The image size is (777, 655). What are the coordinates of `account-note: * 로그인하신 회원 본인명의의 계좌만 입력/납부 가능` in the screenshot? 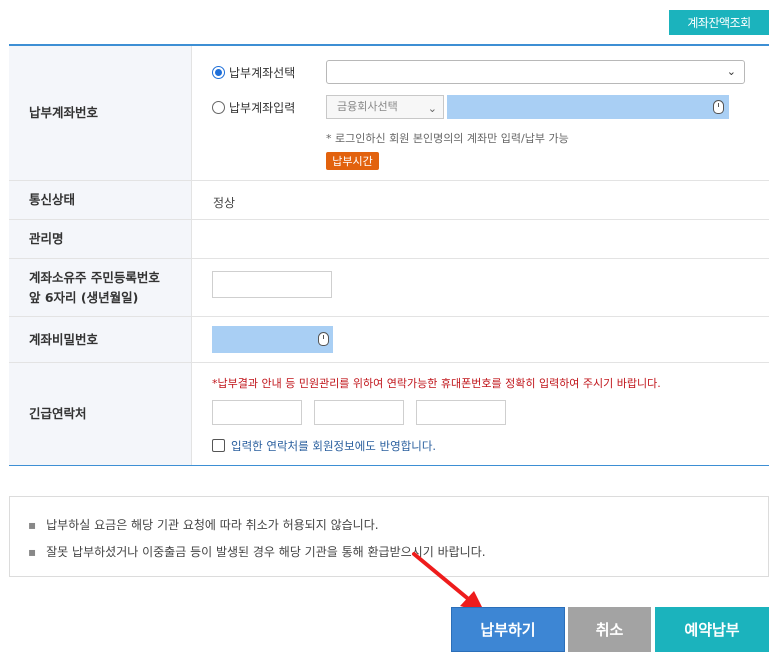 It's located at (447, 138).